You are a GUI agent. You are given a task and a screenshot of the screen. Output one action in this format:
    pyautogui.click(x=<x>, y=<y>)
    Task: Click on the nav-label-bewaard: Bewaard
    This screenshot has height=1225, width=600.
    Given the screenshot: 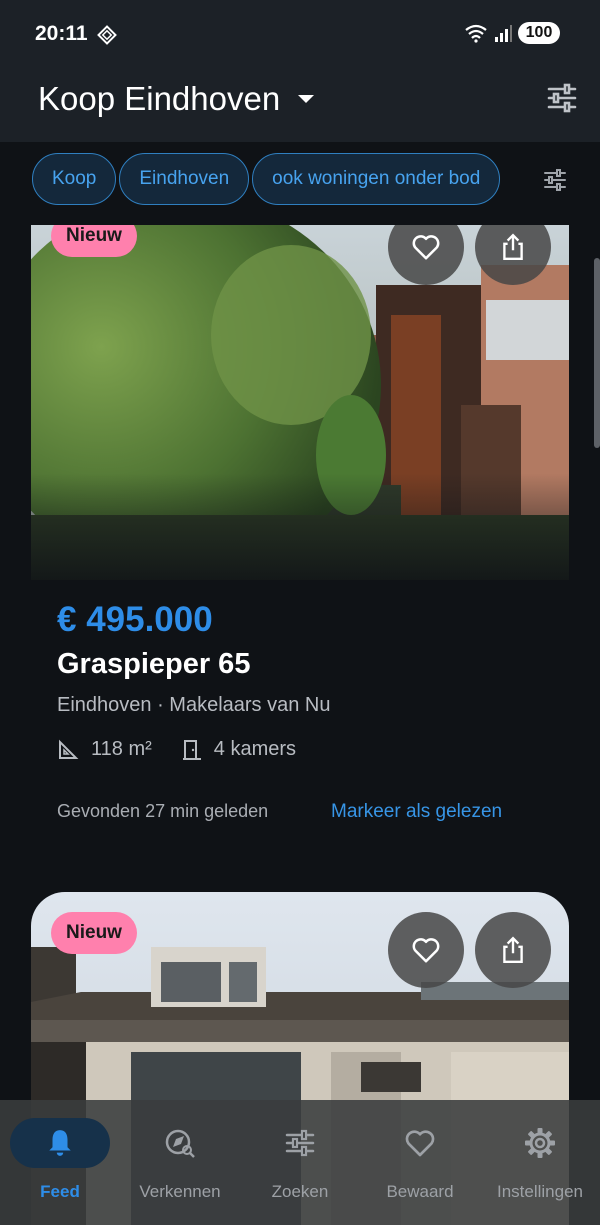 What is the action you would take?
    pyautogui.click(x=420, y=1191)
    